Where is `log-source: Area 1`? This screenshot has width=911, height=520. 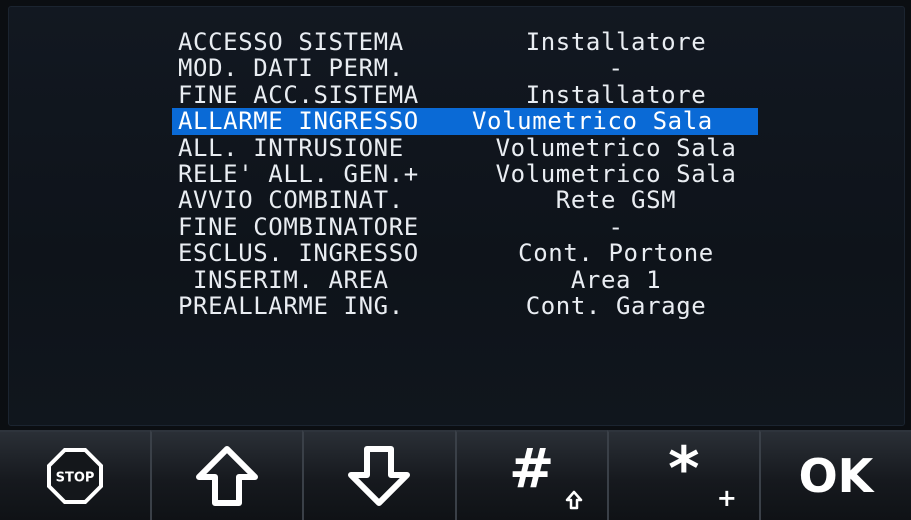 log-source: Area 1 is located at coordinates (616, 279).